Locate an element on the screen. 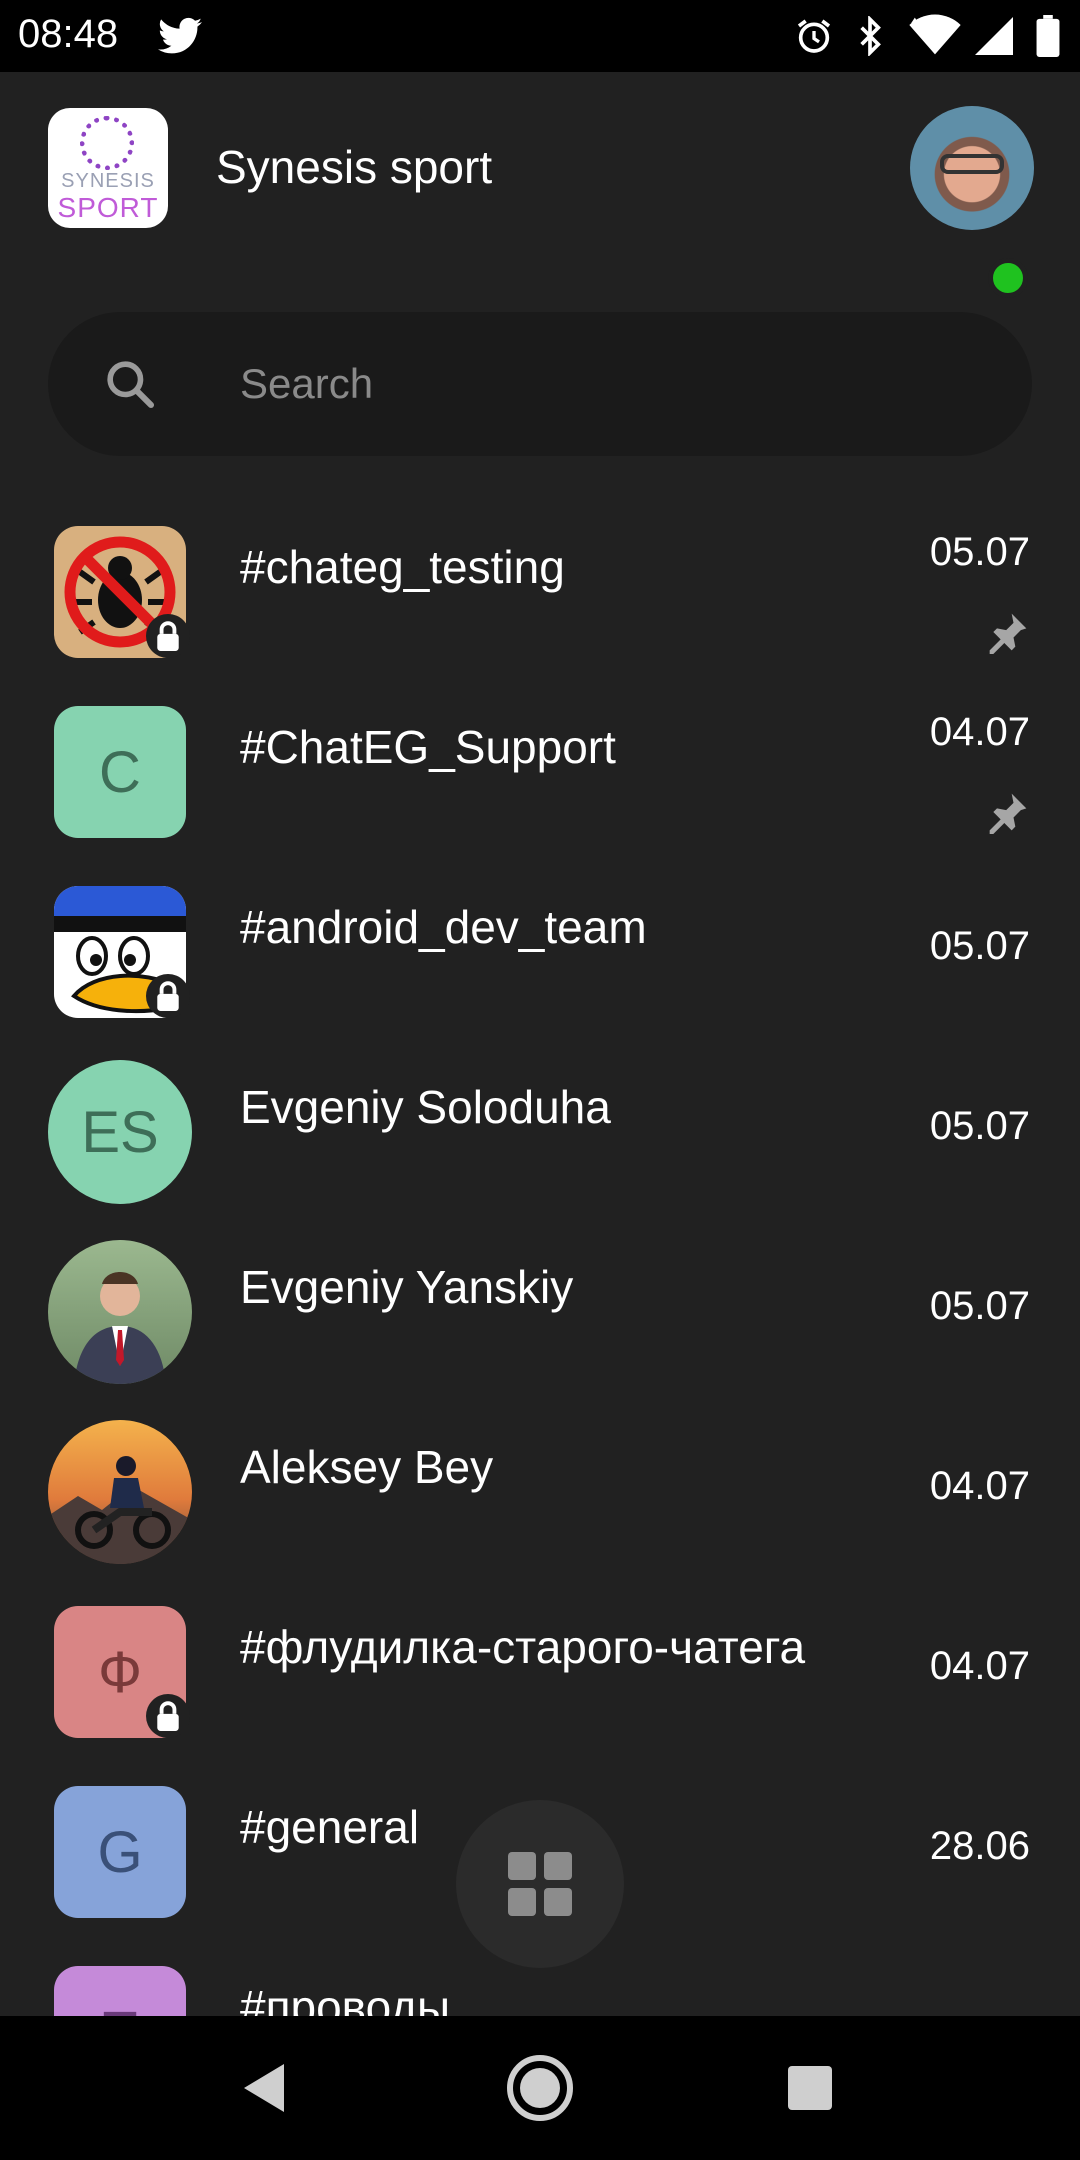 The height and width of the screenshot is (2160, 1080). chat-avatar: C is located at coordinates (120, 772).